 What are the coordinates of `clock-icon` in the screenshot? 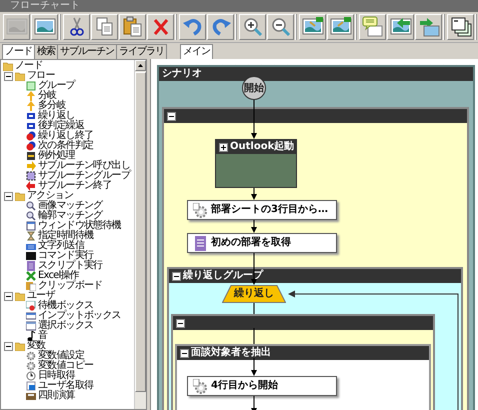 It's located at (31, 376).